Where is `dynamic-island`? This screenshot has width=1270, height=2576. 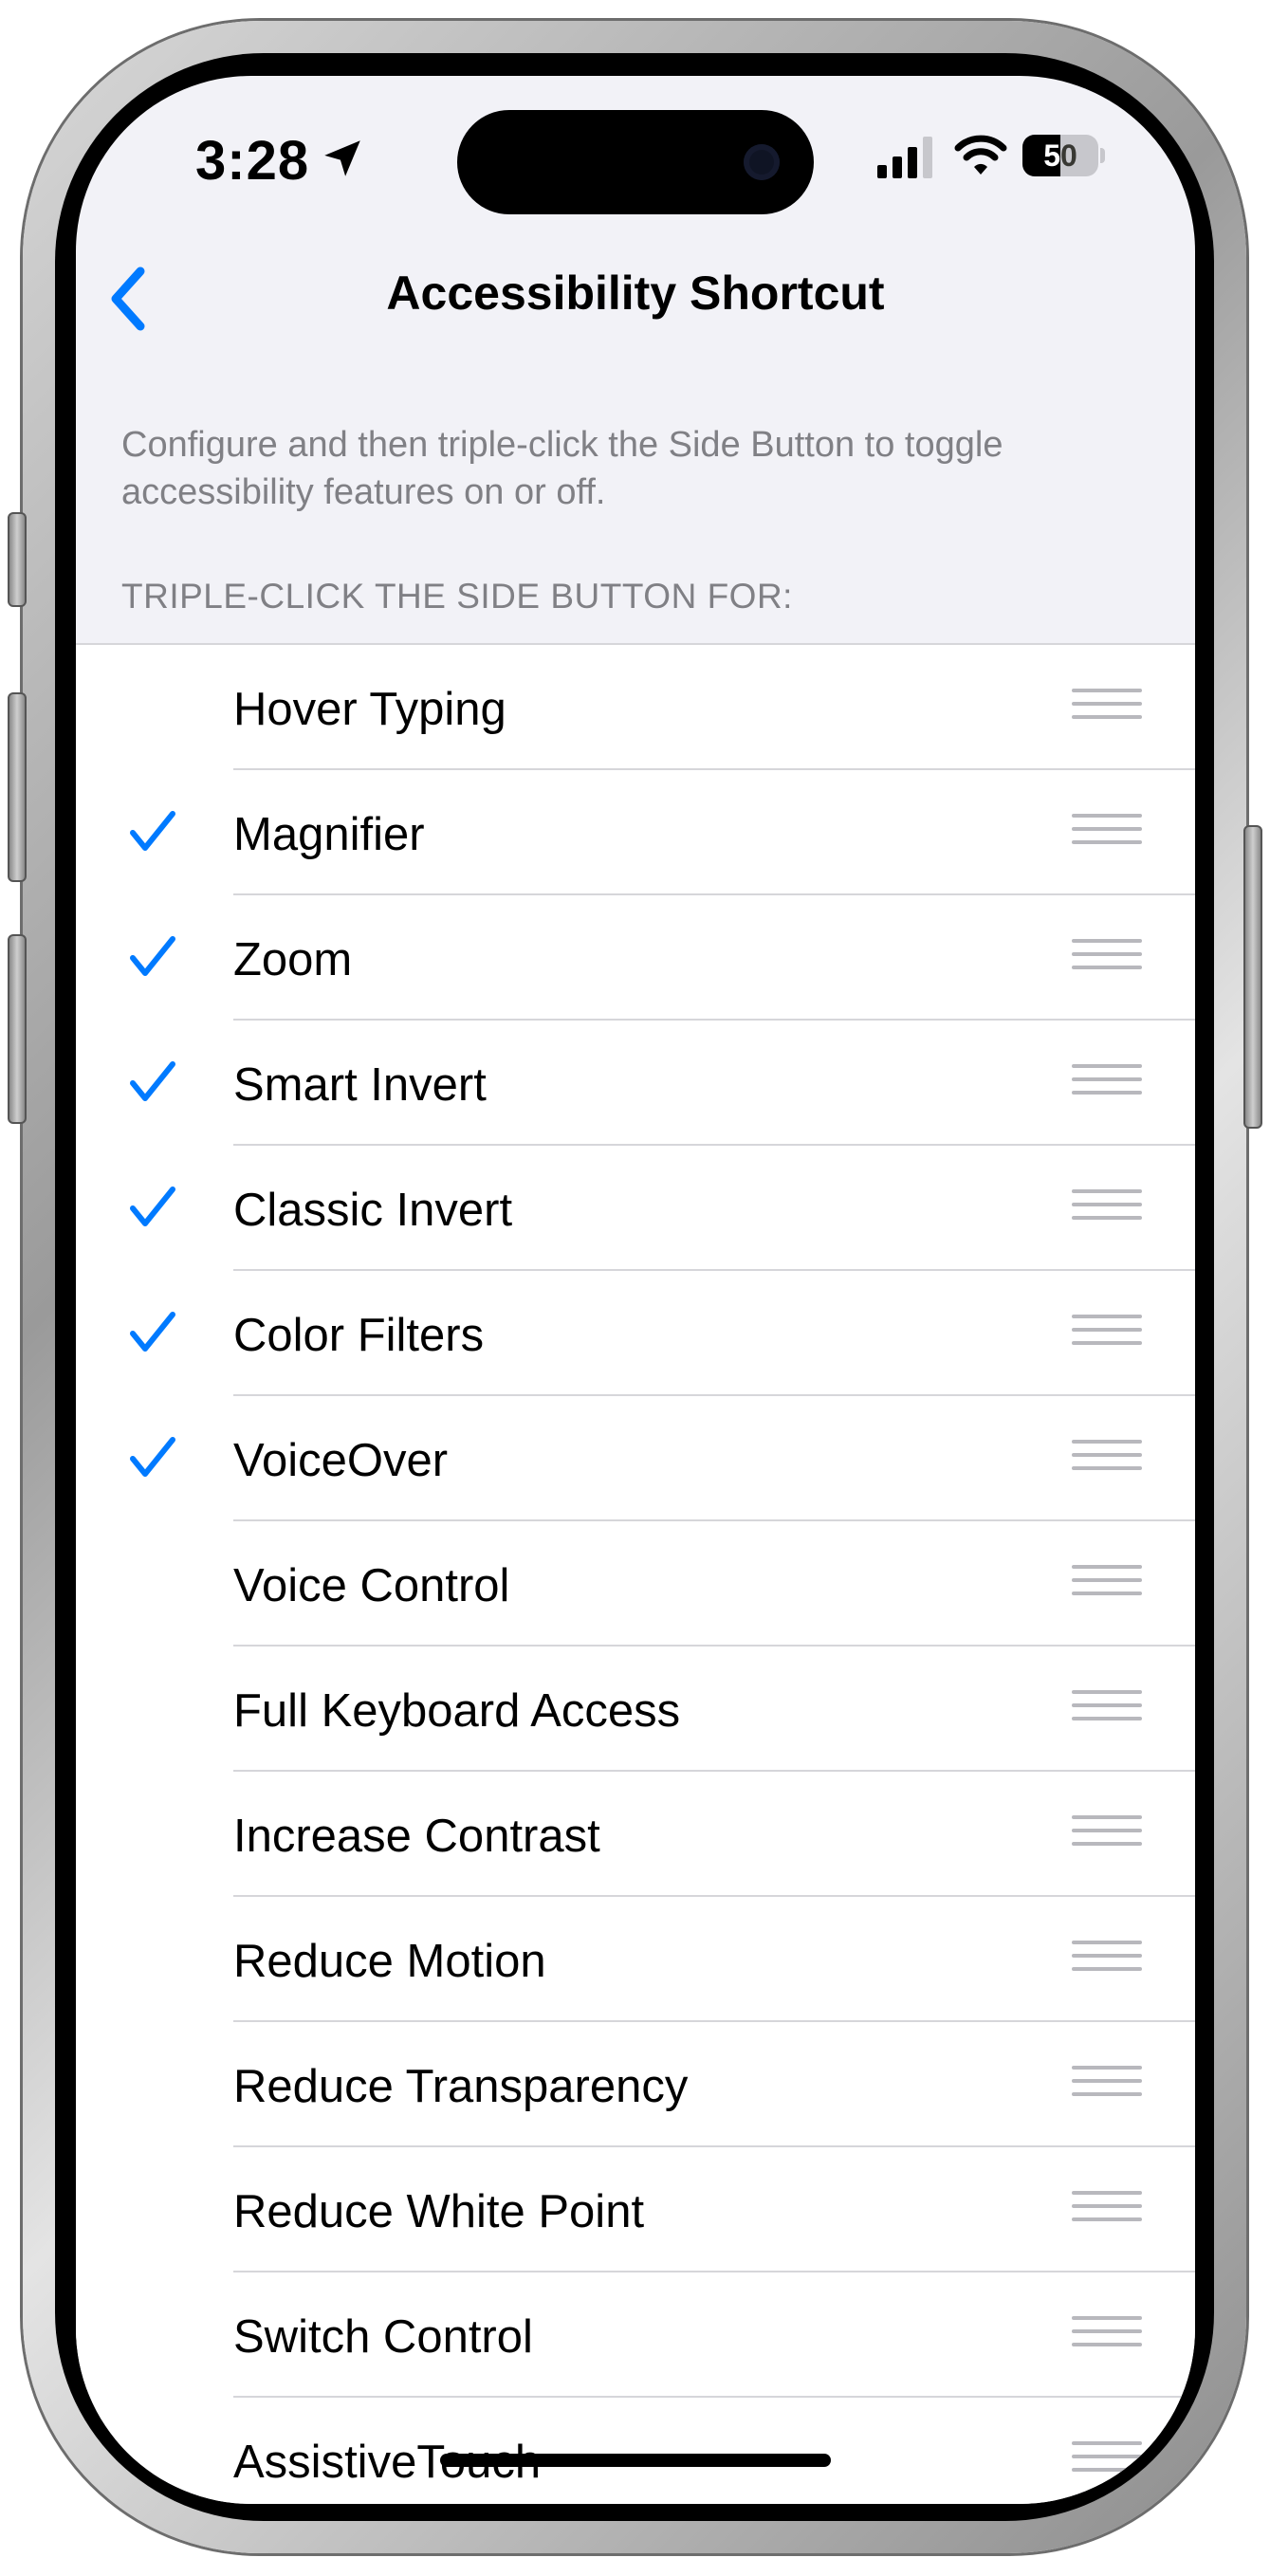
dynamic-island is located at coordinates (635, 162).